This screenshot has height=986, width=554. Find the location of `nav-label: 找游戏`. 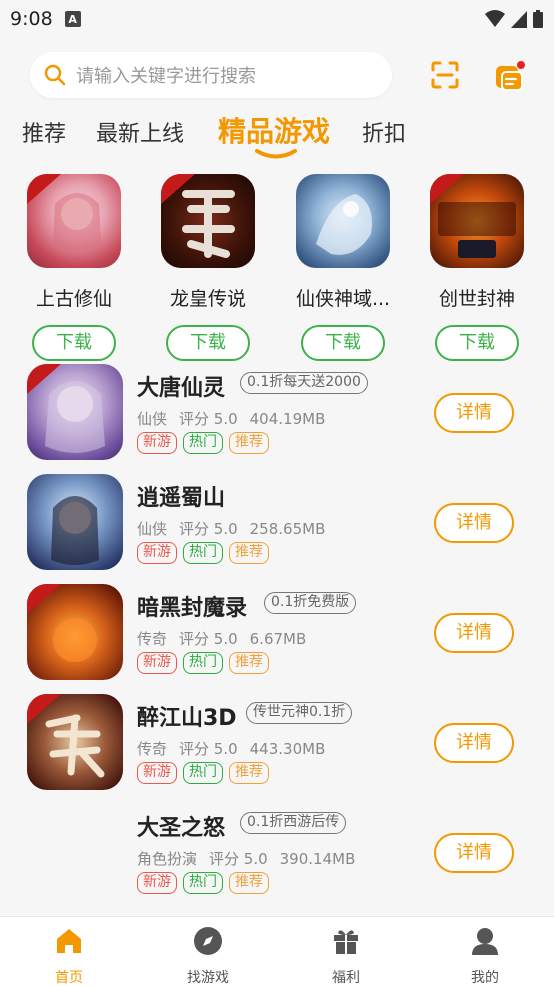

nav-label: 找游戏 is located at coordinates (208, 978).